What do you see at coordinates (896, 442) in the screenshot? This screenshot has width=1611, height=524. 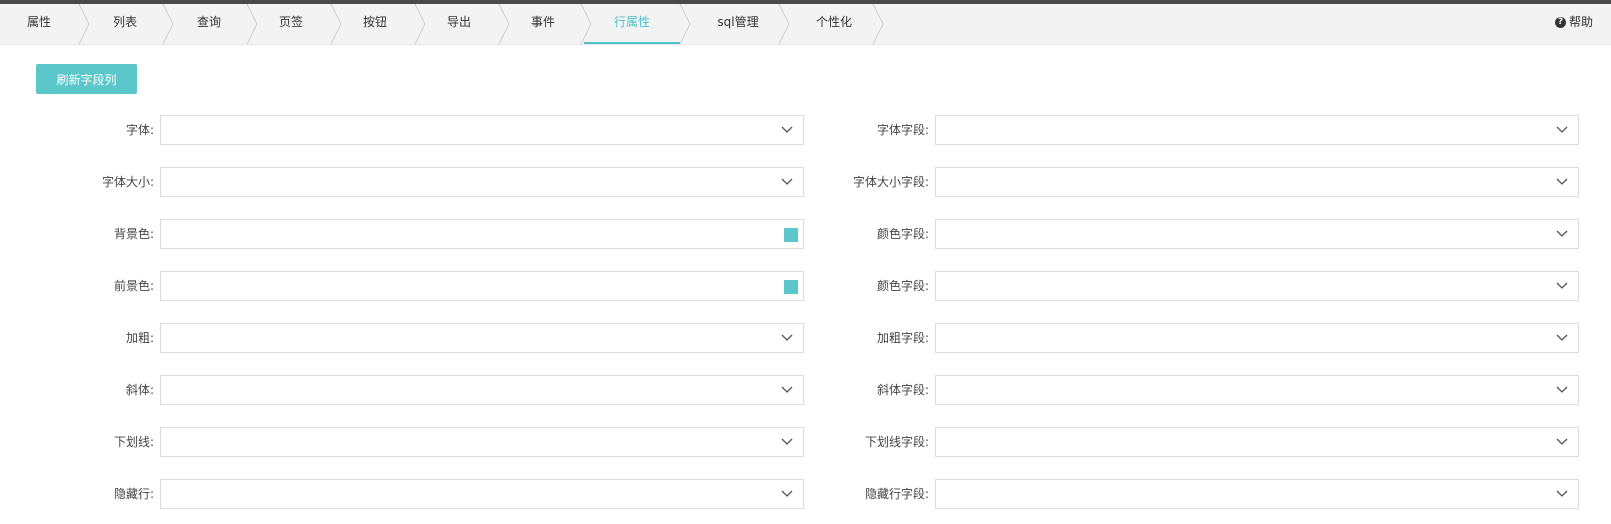 I see `underline-field-label: 下划线字段:` at bounding box center [896, 442].